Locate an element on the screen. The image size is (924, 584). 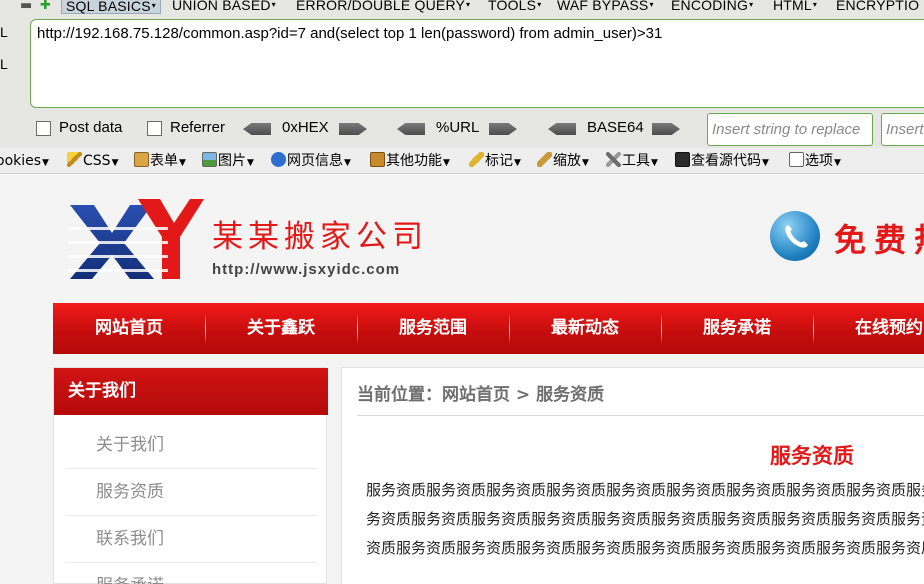
post-data-checkbox is located at coordinates (43, 128).